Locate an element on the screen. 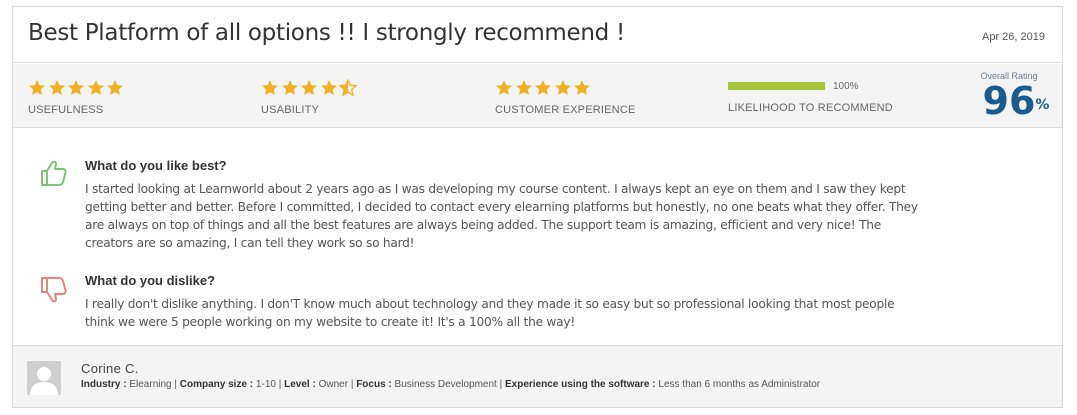 The height and width of the screenshot is (415, 1077). industry-label: Industry : is located at coordinates (104, 384).